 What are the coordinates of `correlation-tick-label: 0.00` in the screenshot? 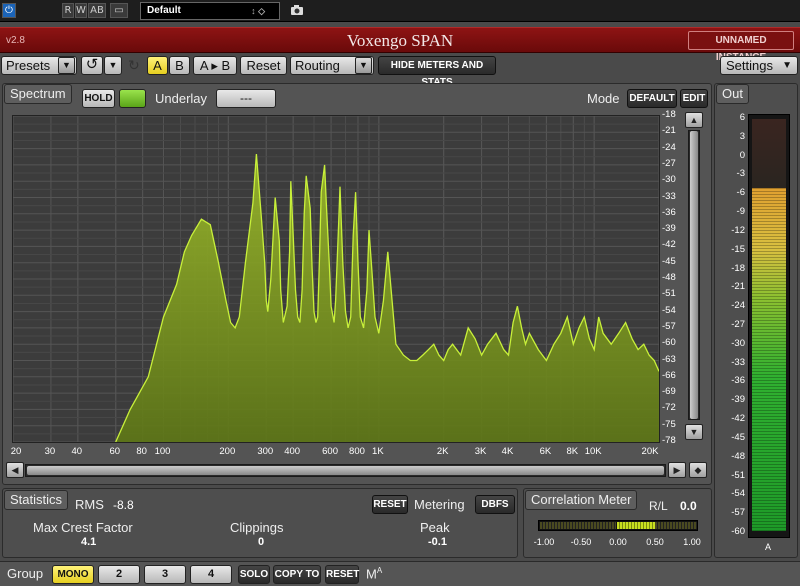 It's located at (618, 542).